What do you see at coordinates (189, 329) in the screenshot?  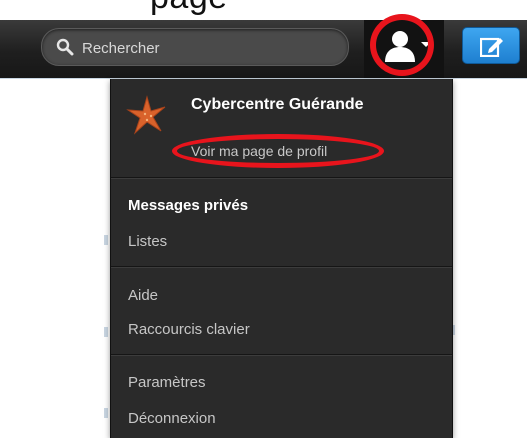 I see `menu-item-keyboard-shortcuts: Raccourcis clavier` at bounding box center [189, 329].